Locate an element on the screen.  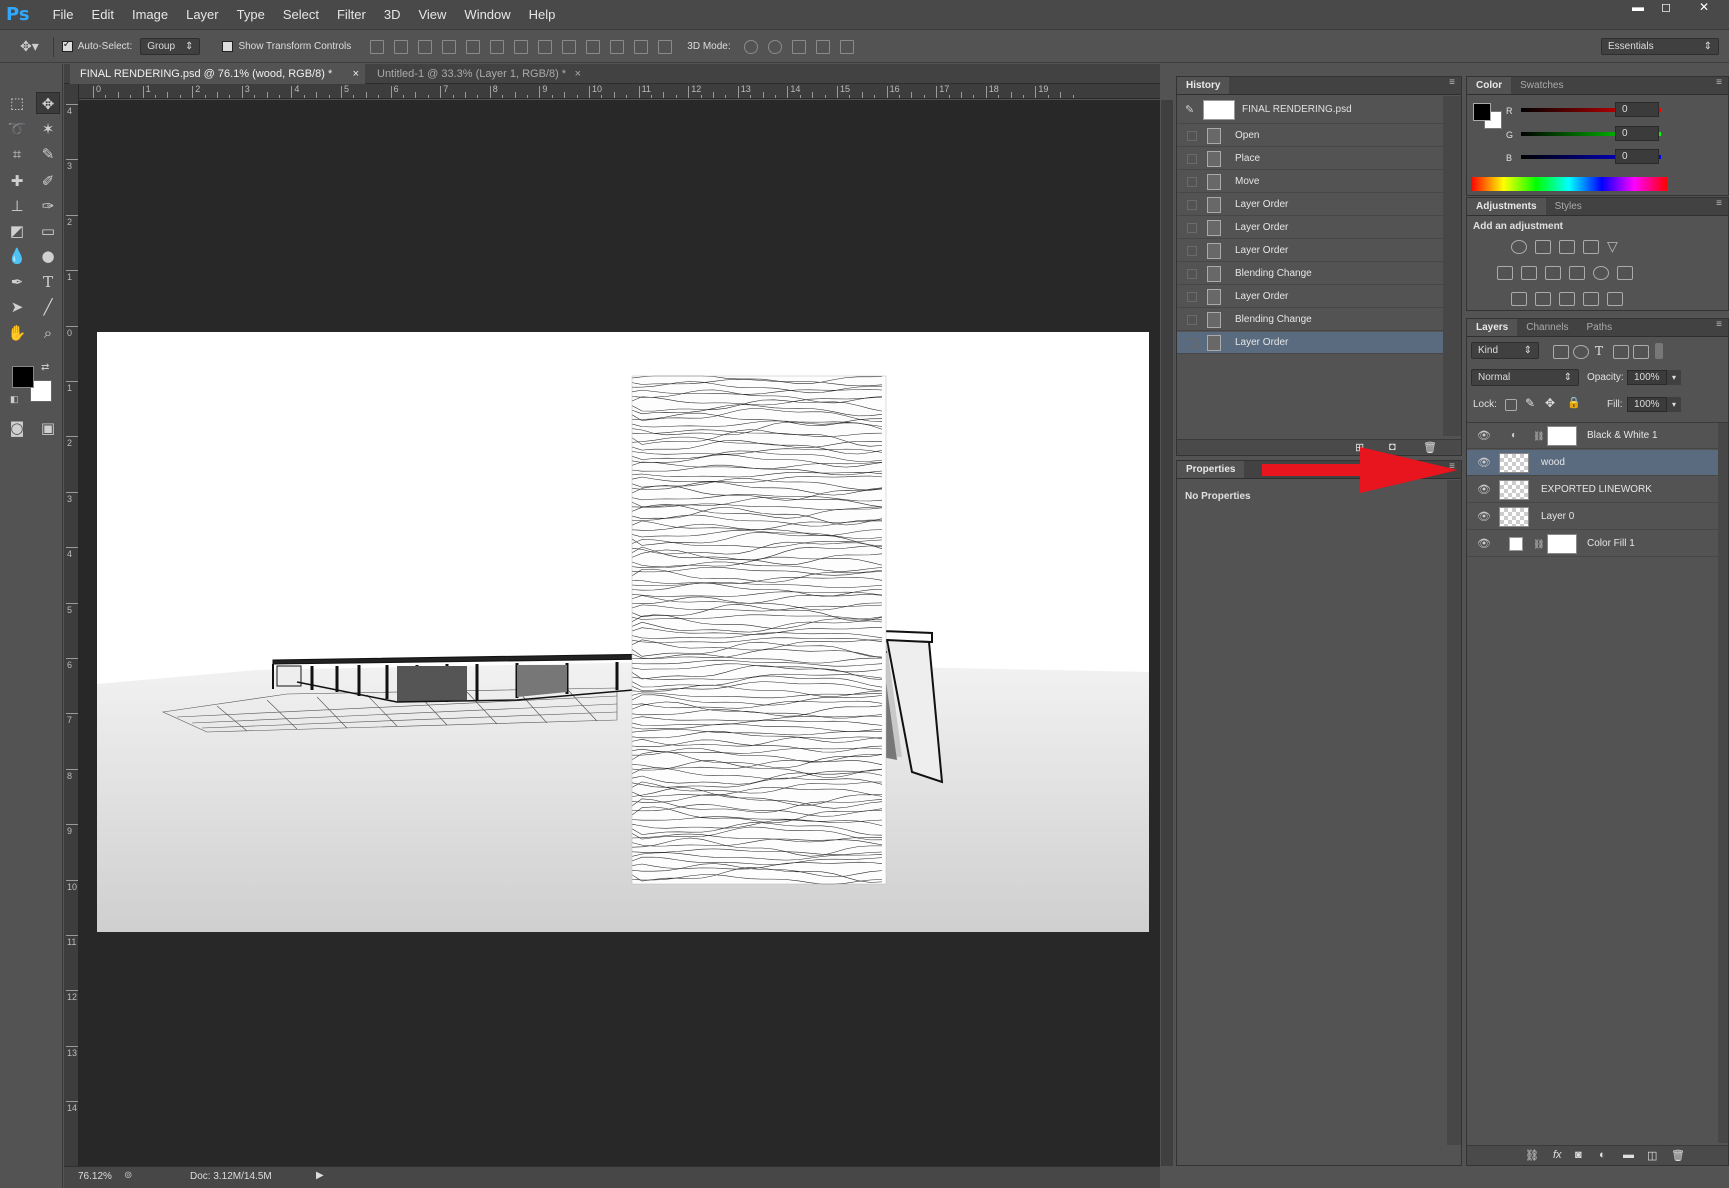
opacity-input: 100% is located at coordinates (1647, 377).